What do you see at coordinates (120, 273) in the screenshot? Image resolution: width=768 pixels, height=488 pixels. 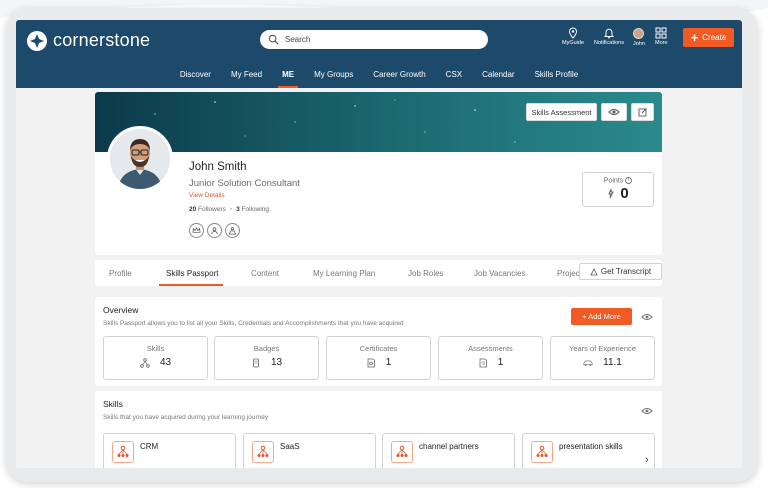 I see `tab-profile: Profile` at bounding box center [120, 273].